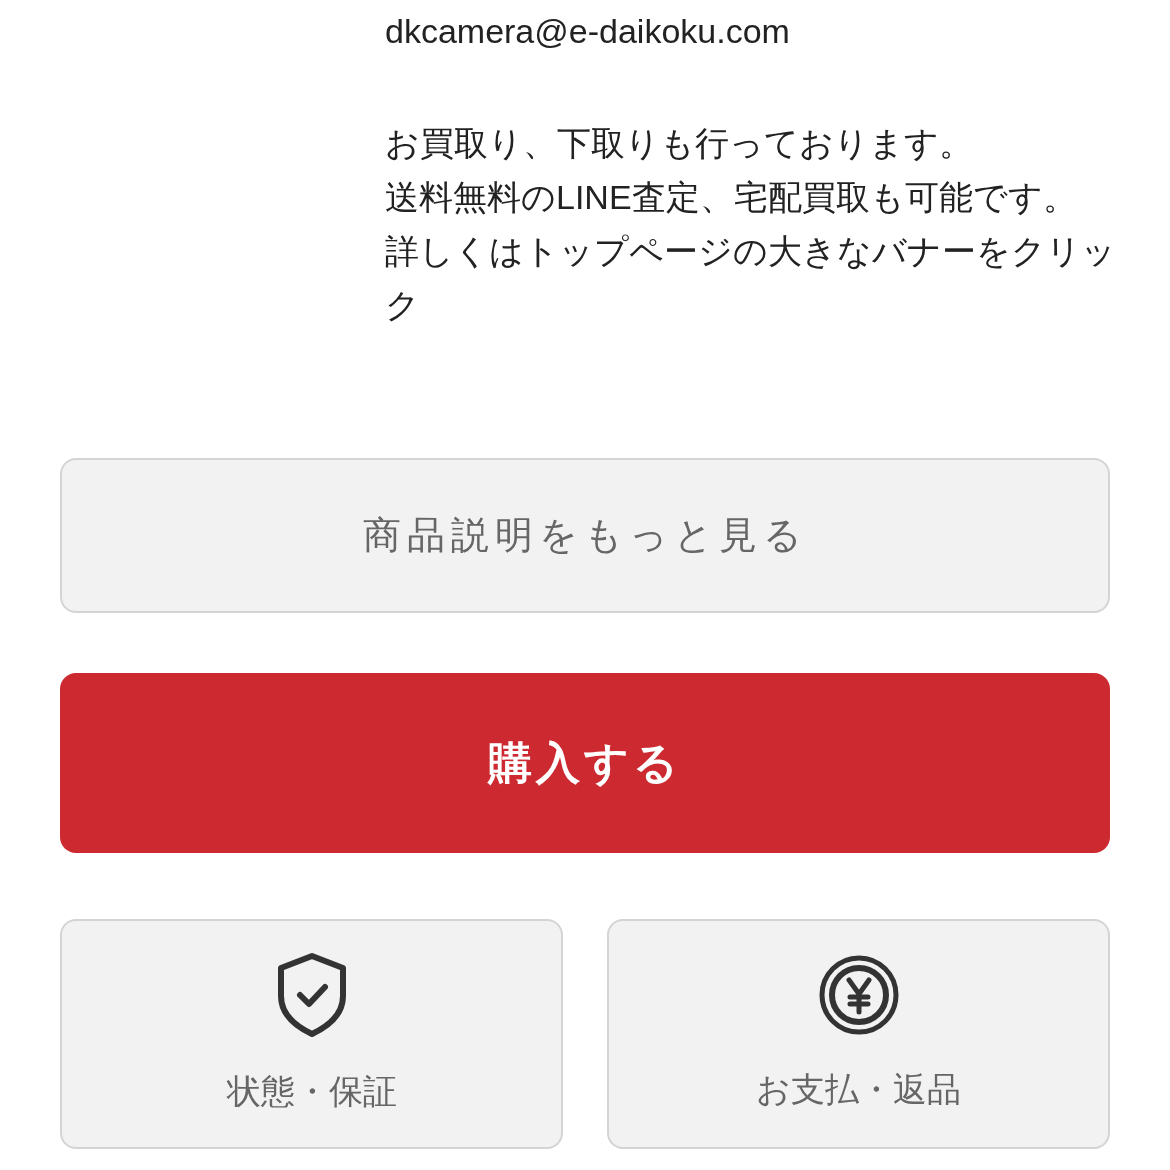  Describe the element at coordinates (585, 763) in the screenshot. I see `purchase-button: 購入する` at that location.